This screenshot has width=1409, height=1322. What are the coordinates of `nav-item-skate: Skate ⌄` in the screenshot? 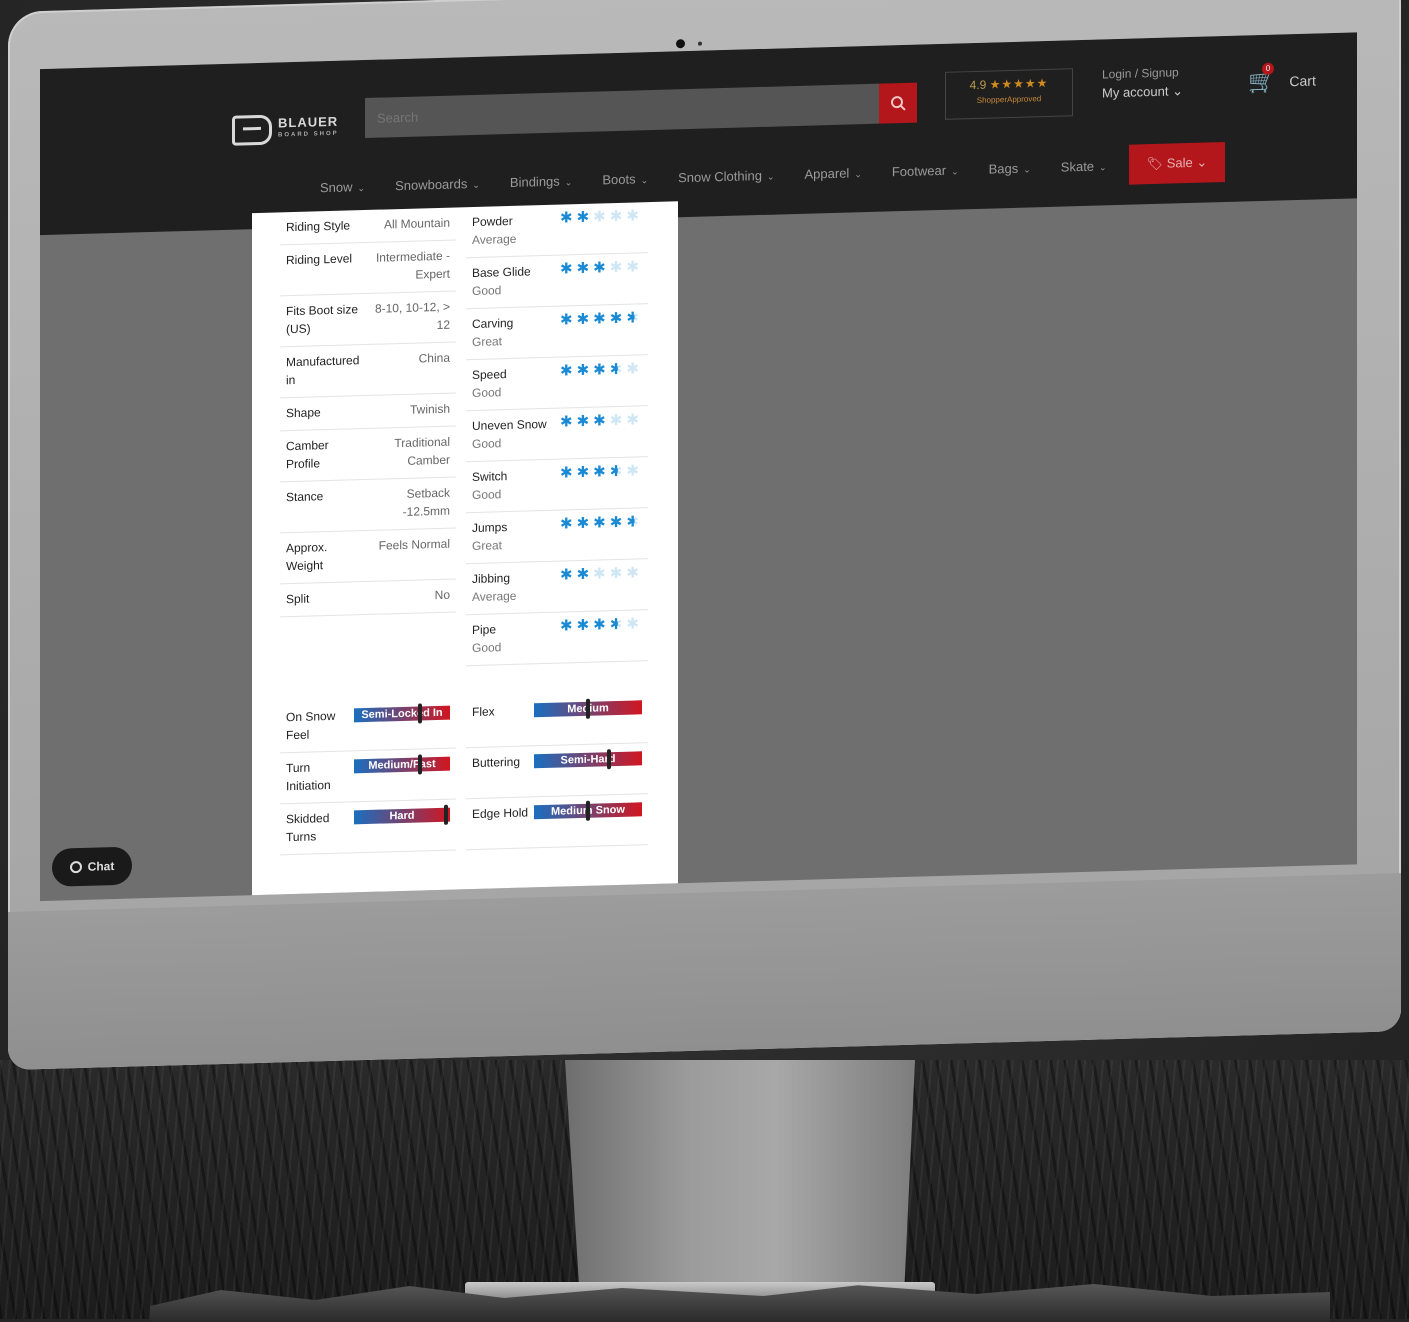 It's located at (1084, 166).